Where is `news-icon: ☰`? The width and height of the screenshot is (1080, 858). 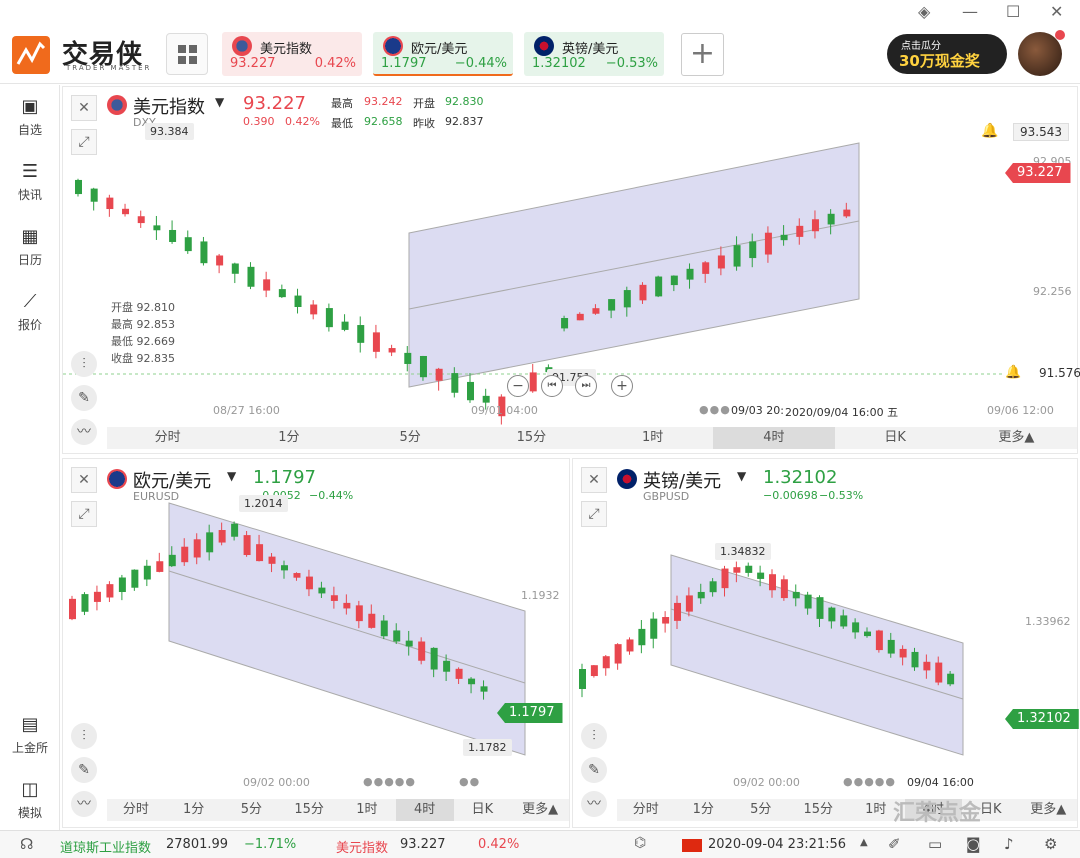
news-icon: ☰ is located at coordinates (30, 171).